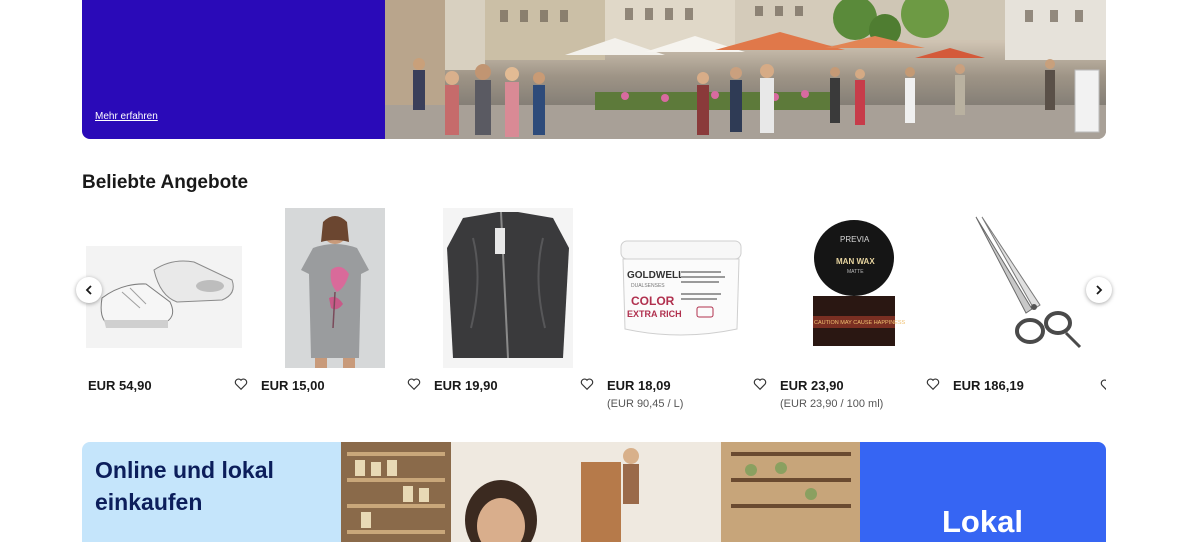  I want to click on product-image-dress, so click(335, 288).